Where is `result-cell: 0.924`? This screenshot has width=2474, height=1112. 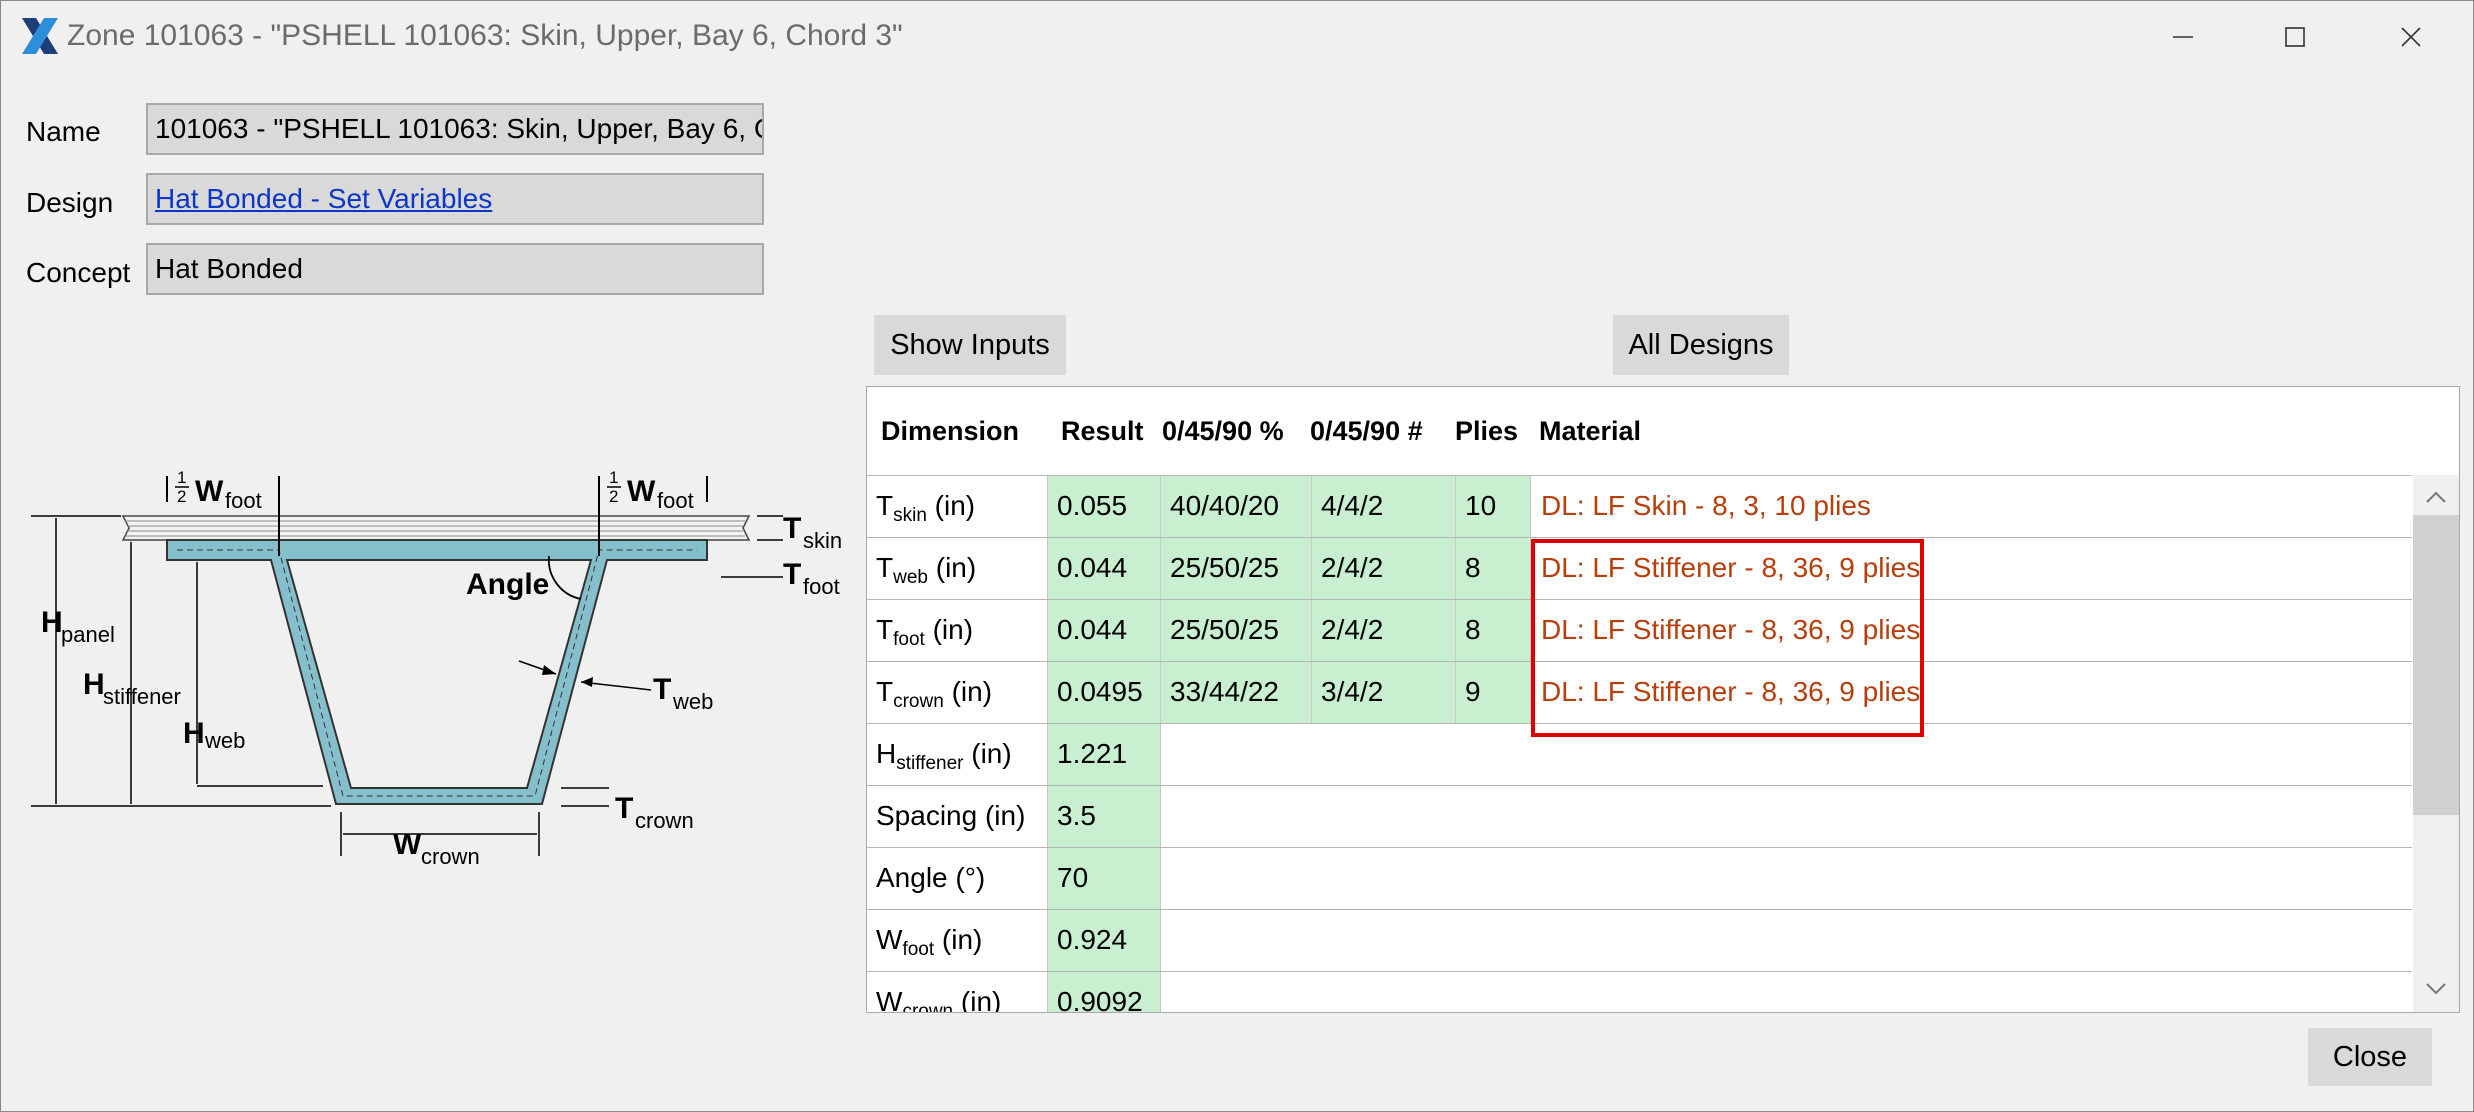
result-cell: 0.924 is located at coordinates (1104, 940).